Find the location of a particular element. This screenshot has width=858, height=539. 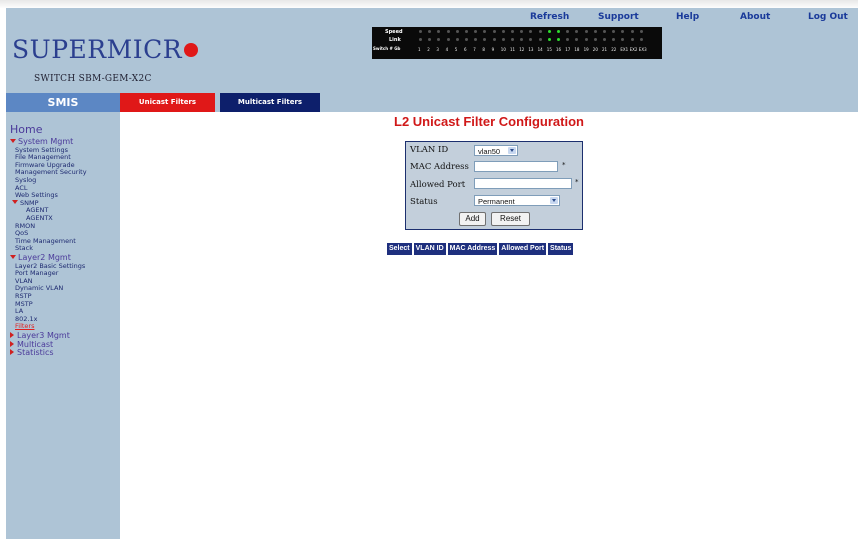

port-number-label: 21 is located at coordinates (605, 49).